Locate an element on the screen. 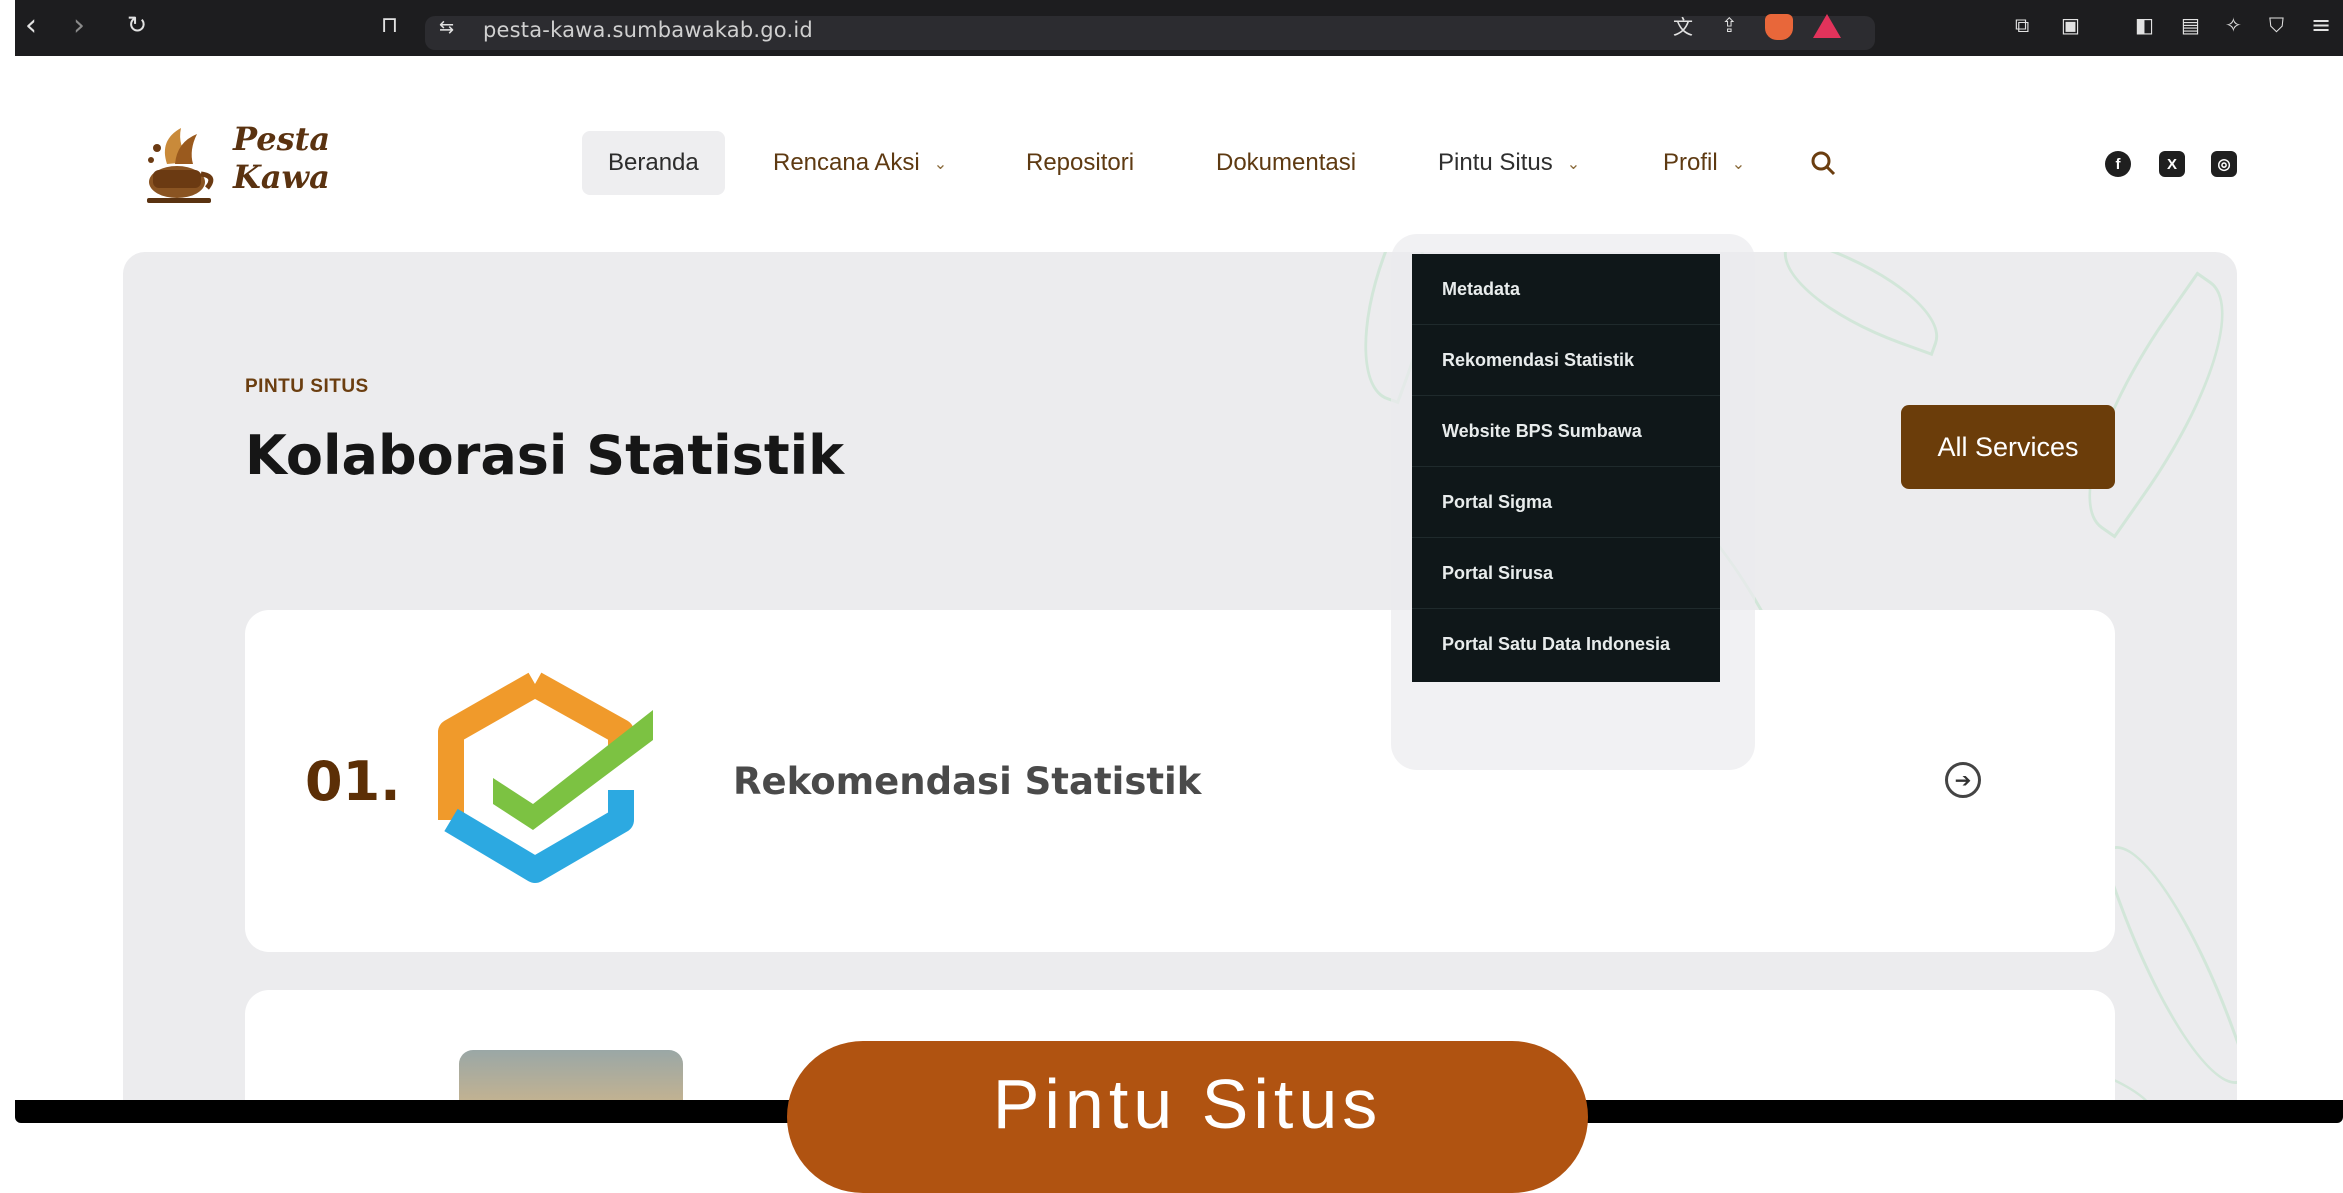 Image resolution: width=2343 pixels, height=1193 pixels. logo-text: Pesta Kawa is located at coordinates (281, 158).